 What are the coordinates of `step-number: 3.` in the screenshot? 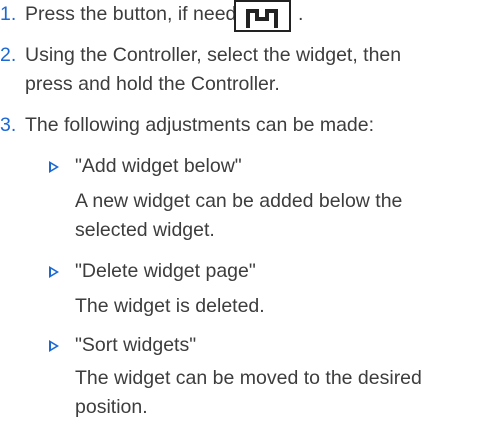 It's located at (8, 125).